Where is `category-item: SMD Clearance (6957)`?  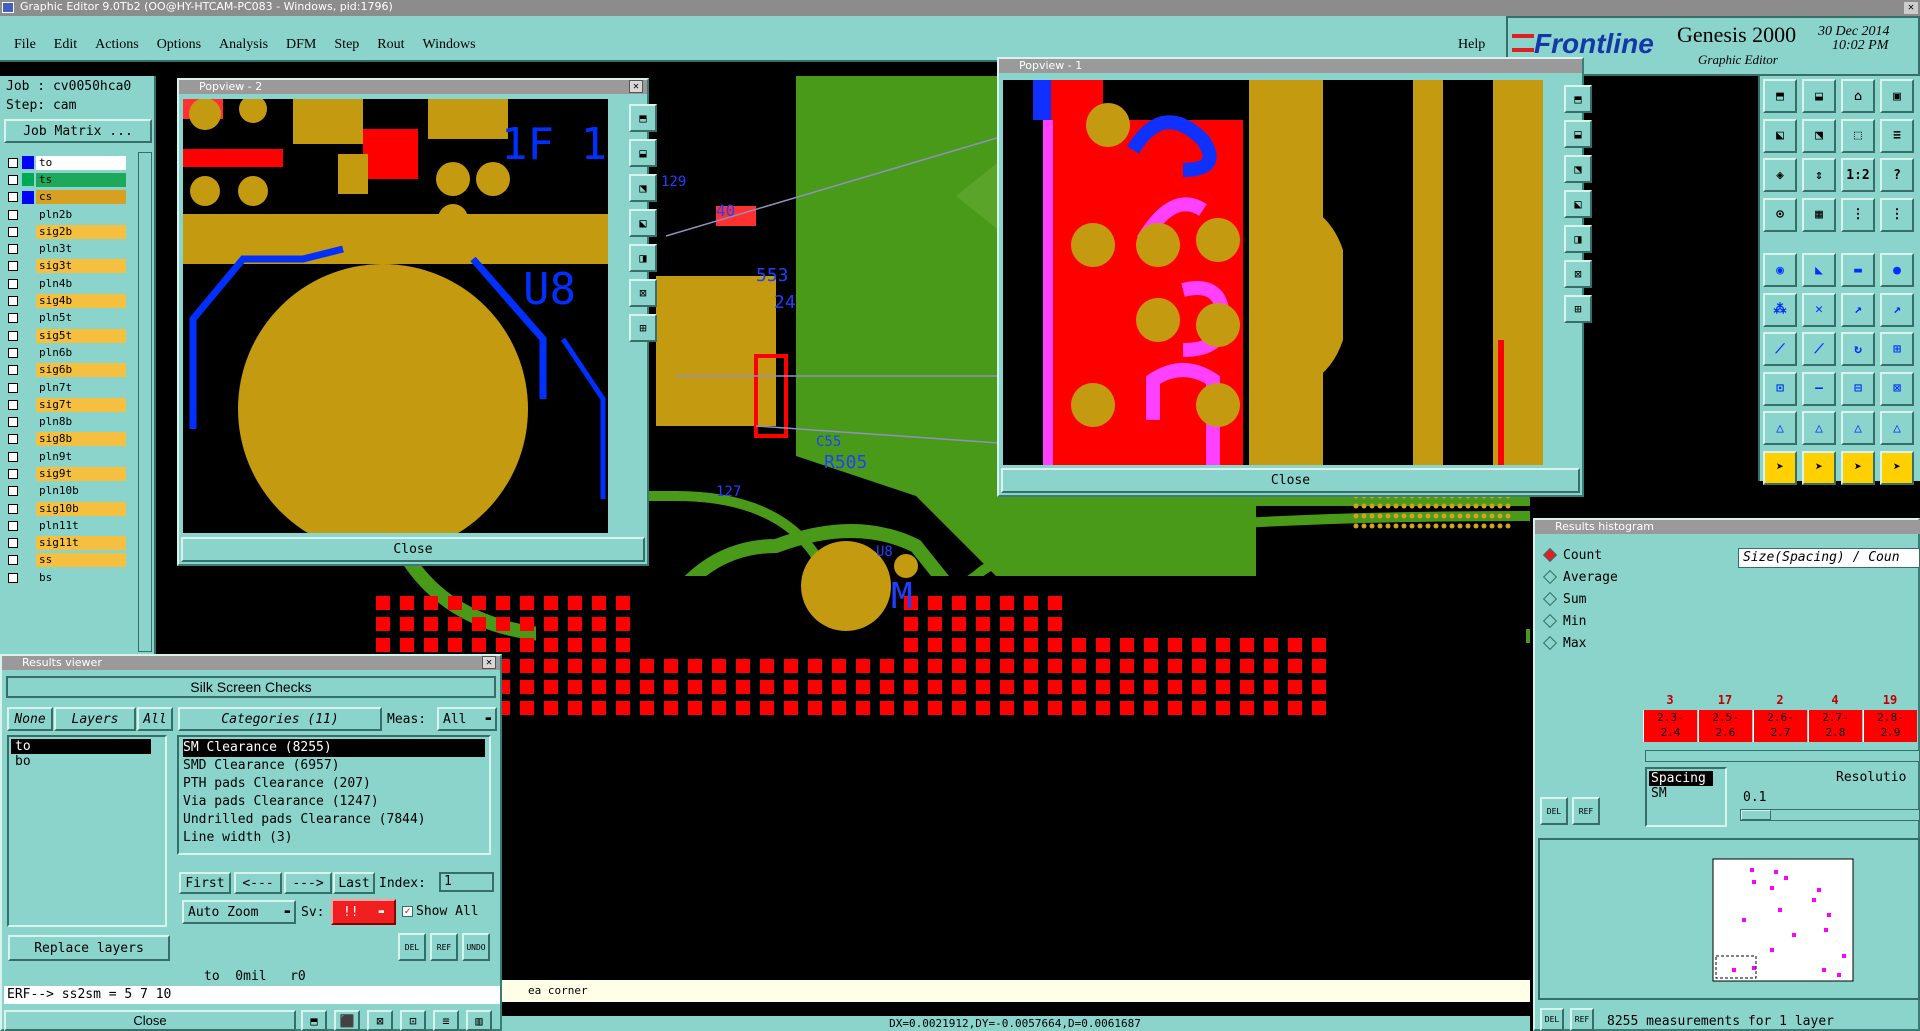 category-item: SMD Clearance (6957) is located at coordinates (334, 766).